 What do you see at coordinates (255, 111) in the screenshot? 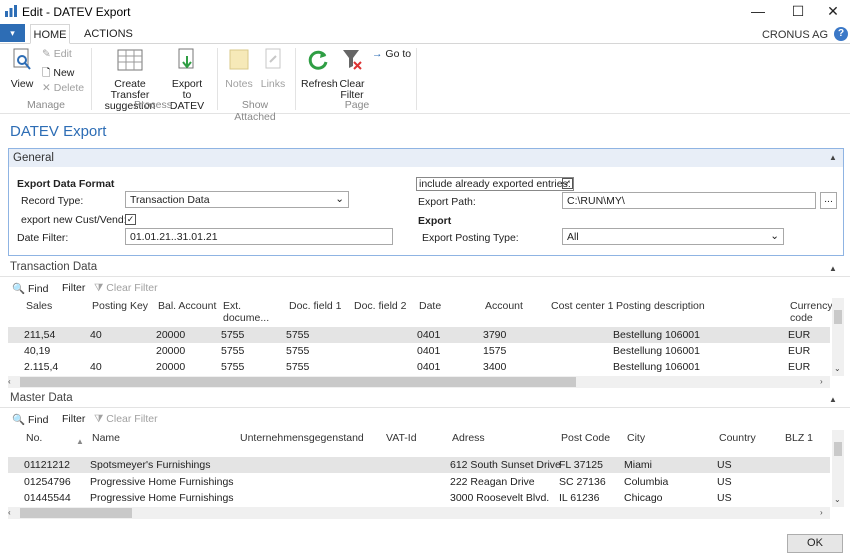
I see `group-label-show-attached: Show Attached` at bounding box center [255, 111].